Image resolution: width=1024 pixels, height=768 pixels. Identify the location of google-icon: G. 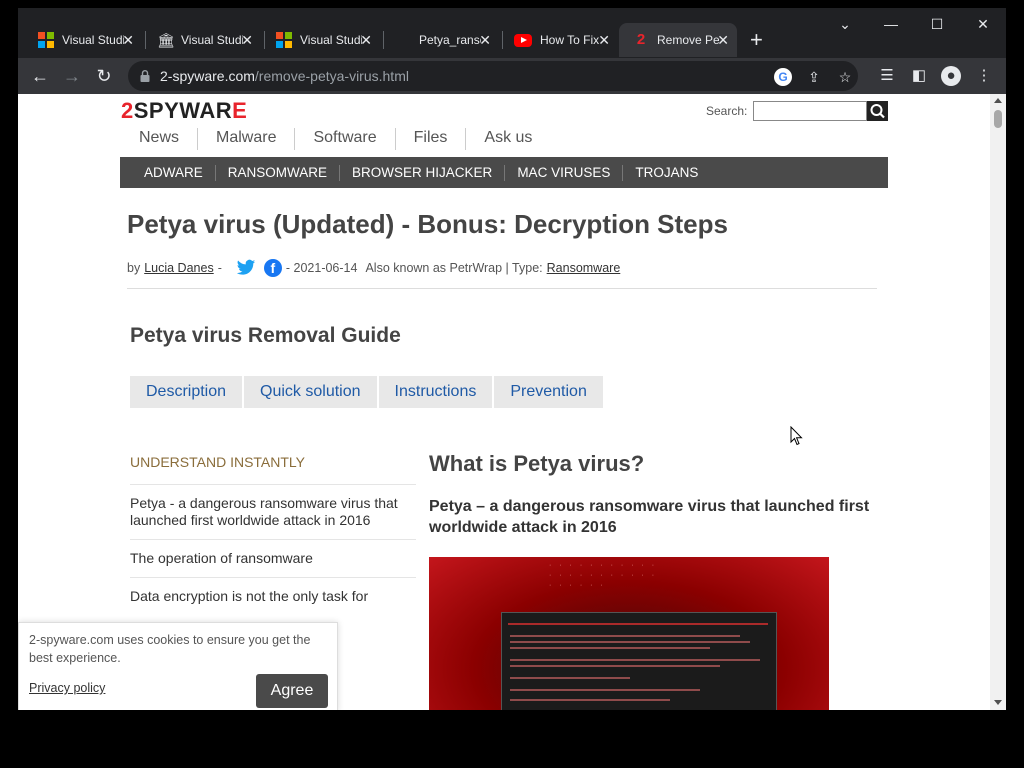
(783, 77).